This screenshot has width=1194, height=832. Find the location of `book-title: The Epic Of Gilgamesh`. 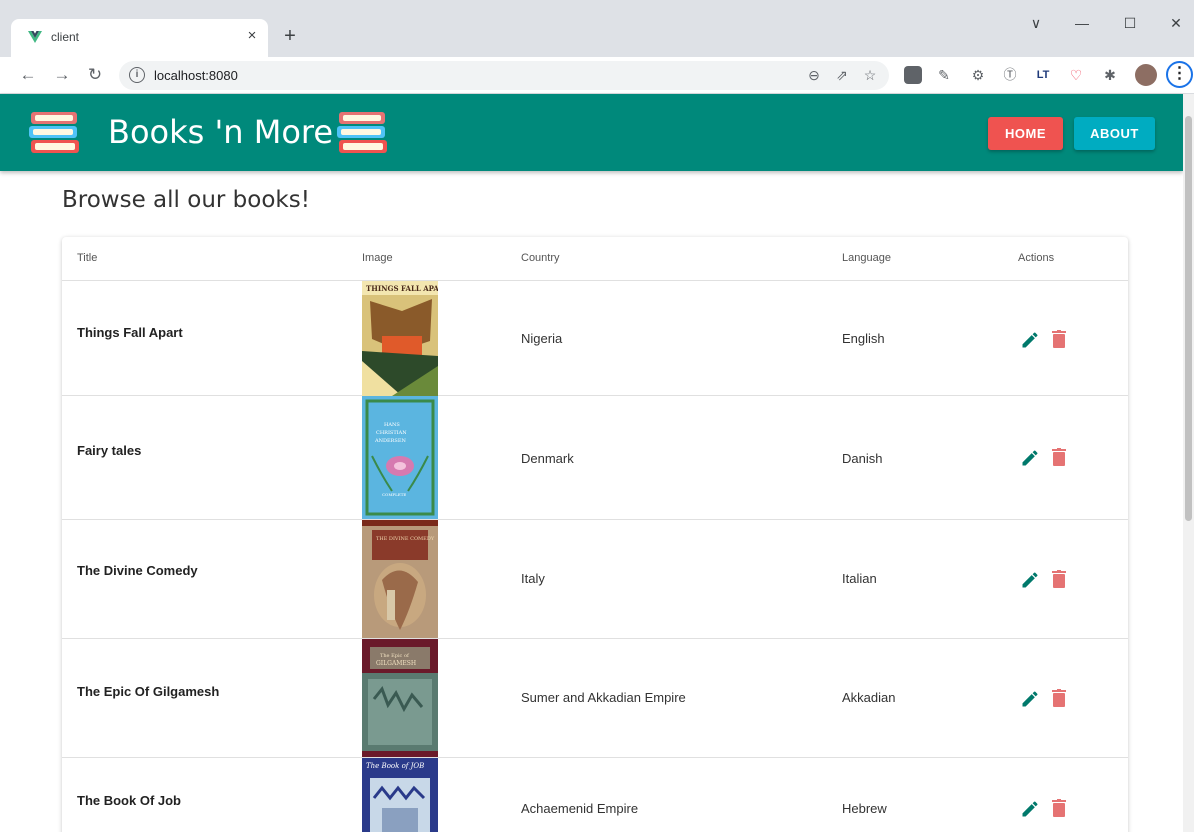

book-title: The Epic Of Gilgamesh is located at coordinates (148, 691).